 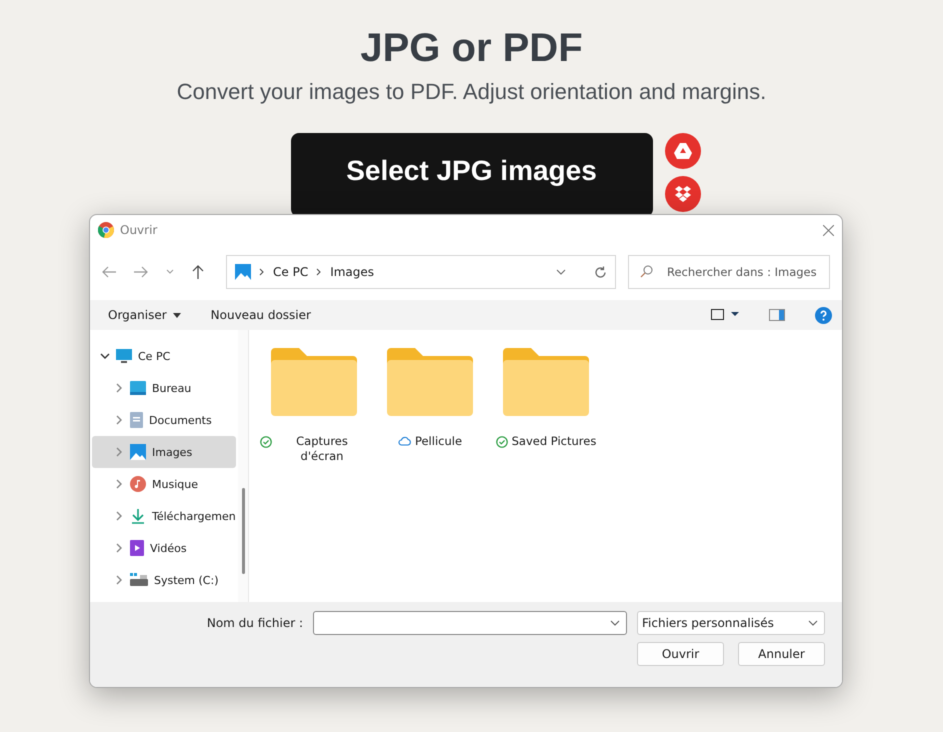 I want to click on select-images-button: Select JPG images, so click(x=471, y=175).